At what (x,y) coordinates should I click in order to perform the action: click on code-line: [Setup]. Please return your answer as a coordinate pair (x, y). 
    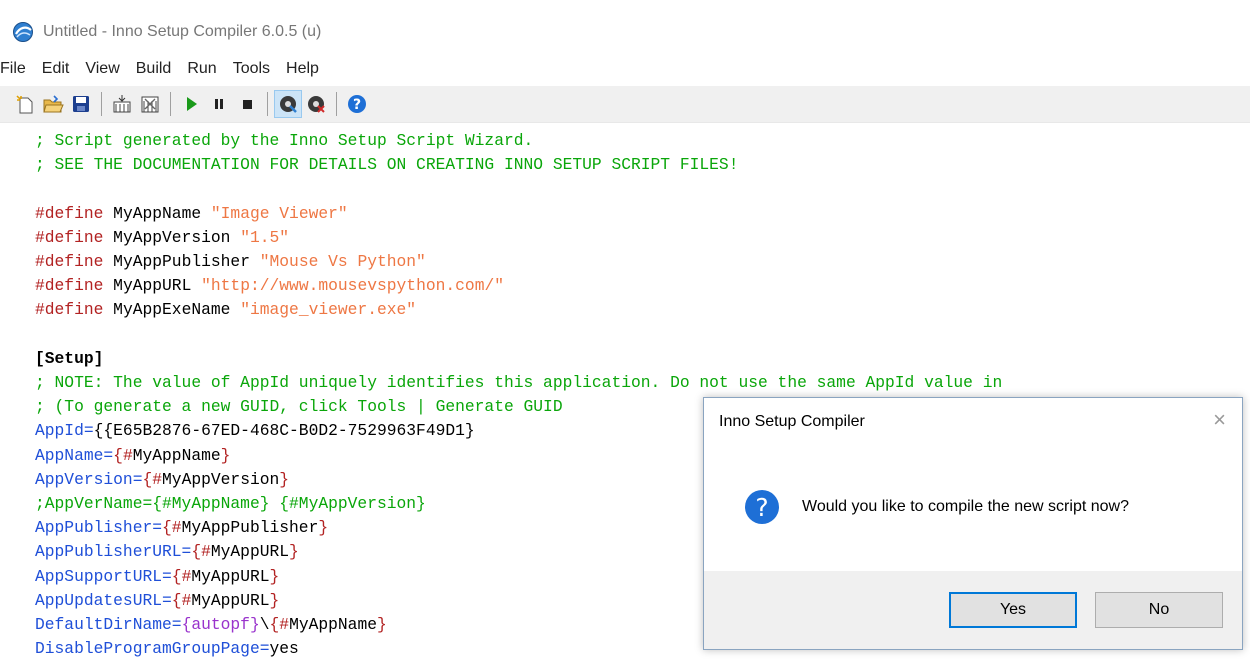
    Looking at the image, I should click on (69, 358).